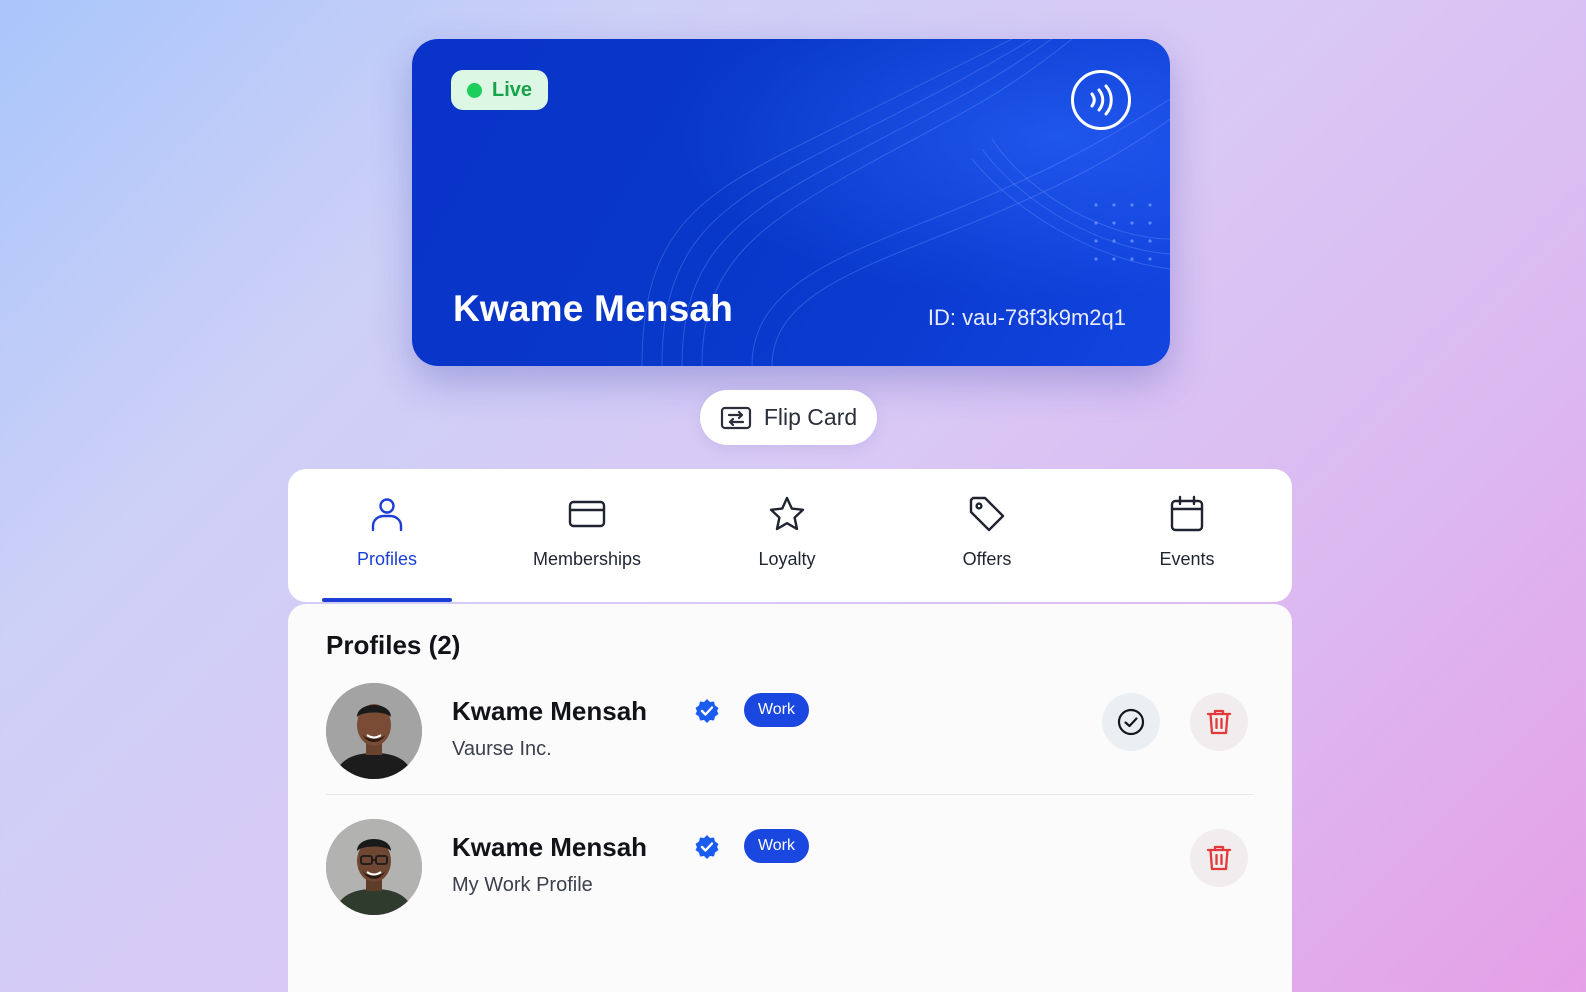 The width and height of the screenshot is (1586, 992). I want to click on card-icon, so click(587, 514).